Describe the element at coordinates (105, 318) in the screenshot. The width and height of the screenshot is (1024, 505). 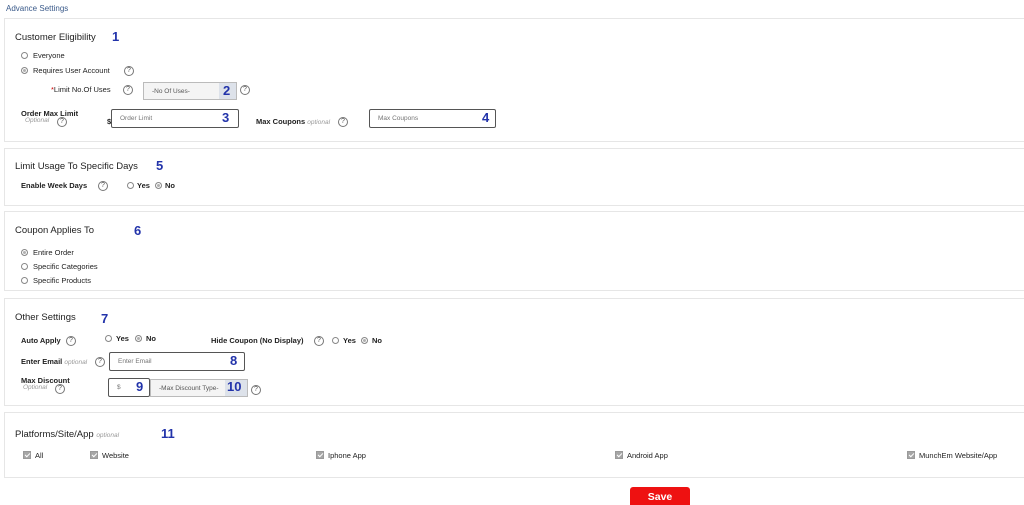
I see `marker-7: 7` at that location.